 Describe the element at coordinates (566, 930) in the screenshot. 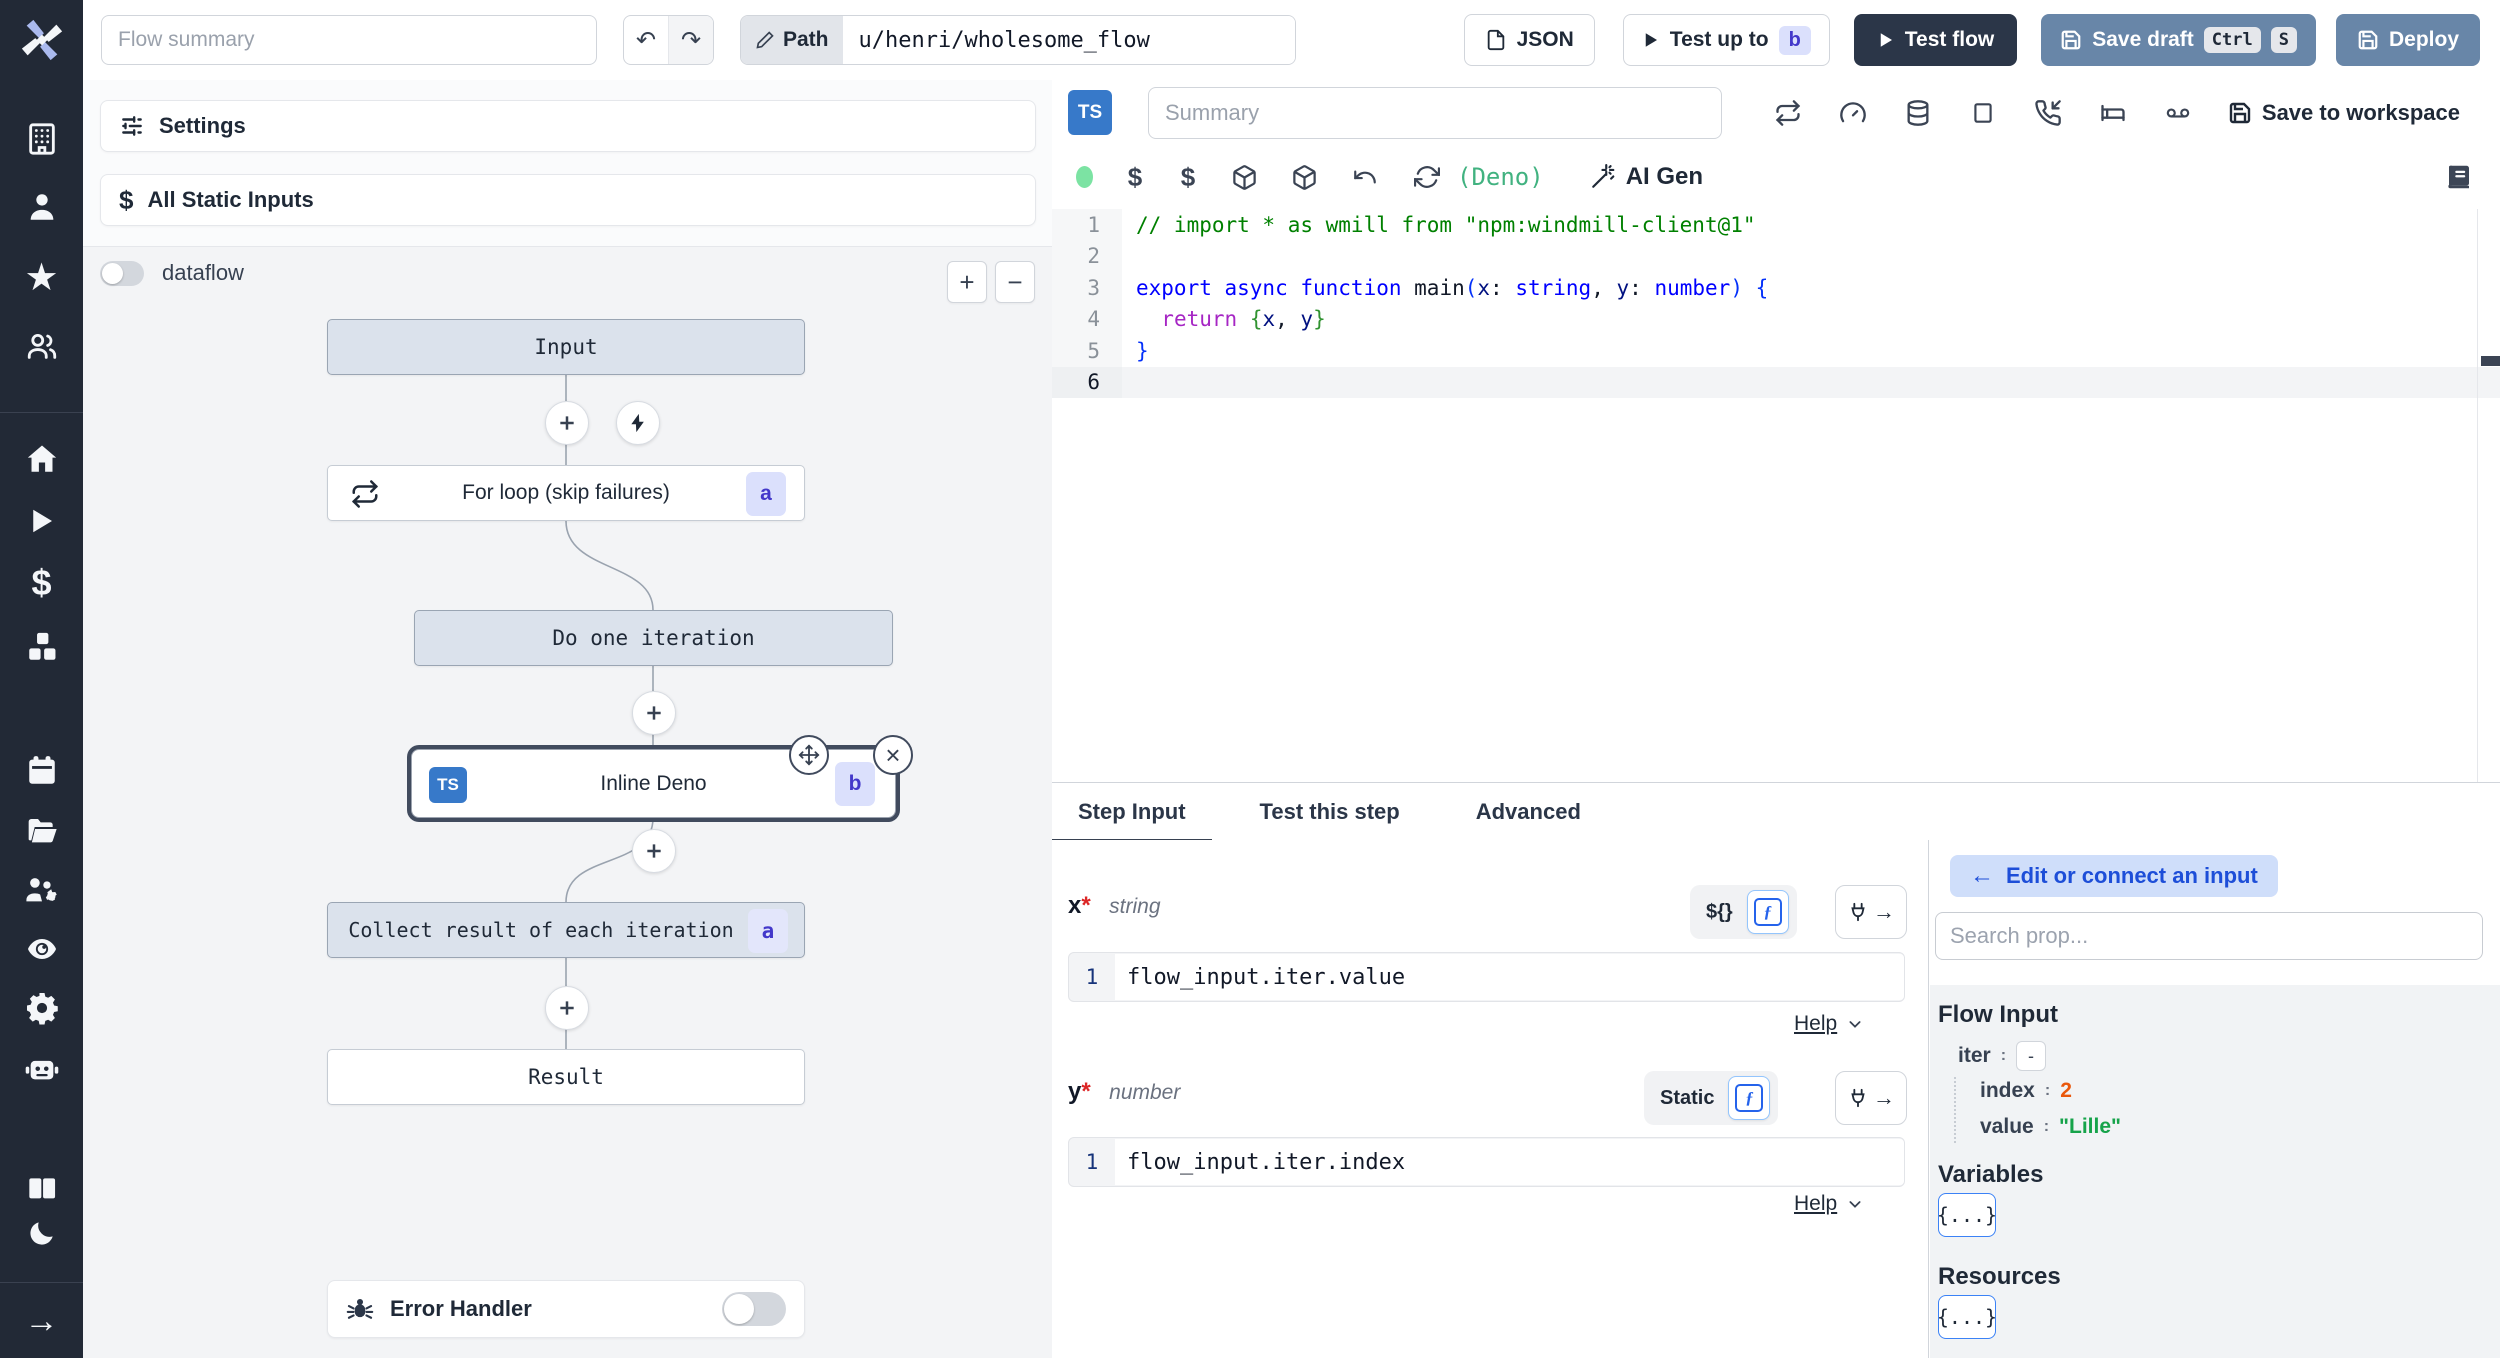

I see `node-collect-result: Collect result of each iteration a` at that location.